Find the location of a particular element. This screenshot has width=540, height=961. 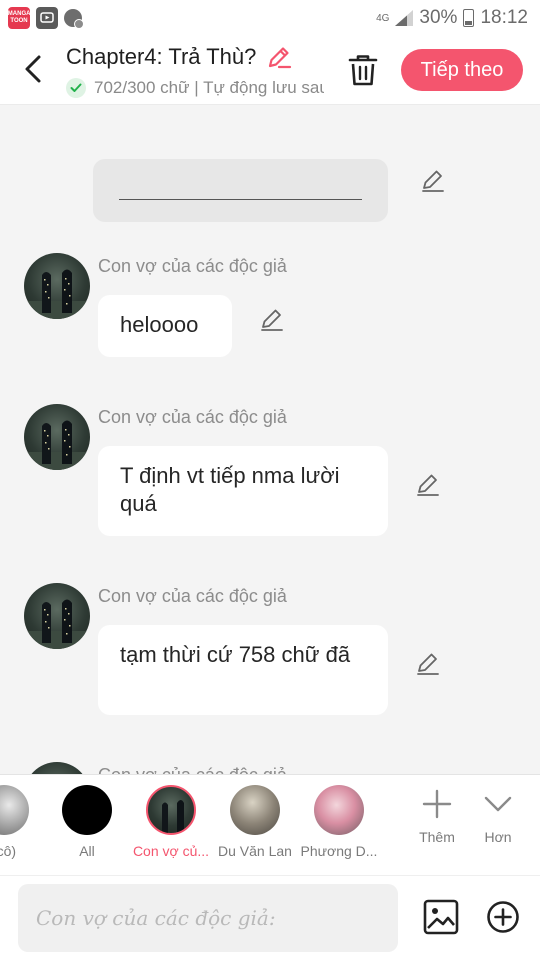

character-item-partial: (cô) is located at coordinates (18, 822).